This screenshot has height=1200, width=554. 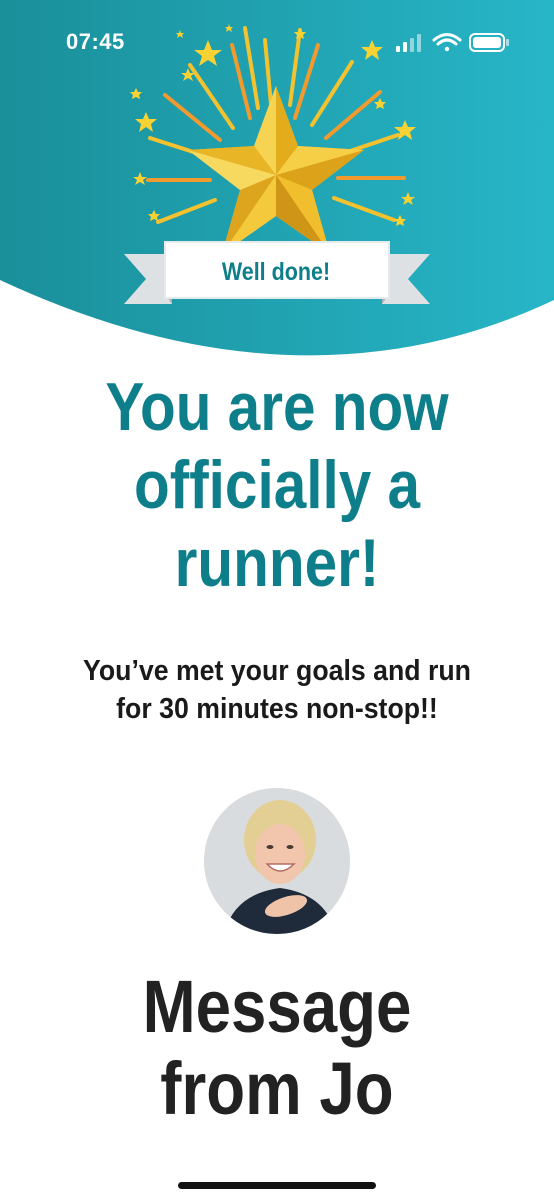 I want to click on well-done-badge: Well done!, so click(x=276, y=272).